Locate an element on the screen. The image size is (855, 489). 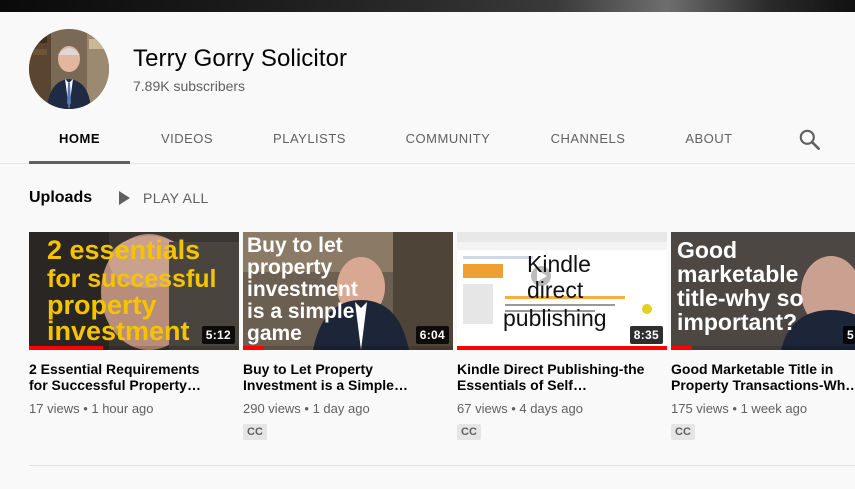
thumb-line: title-why so is located at coordinates (740, 298).